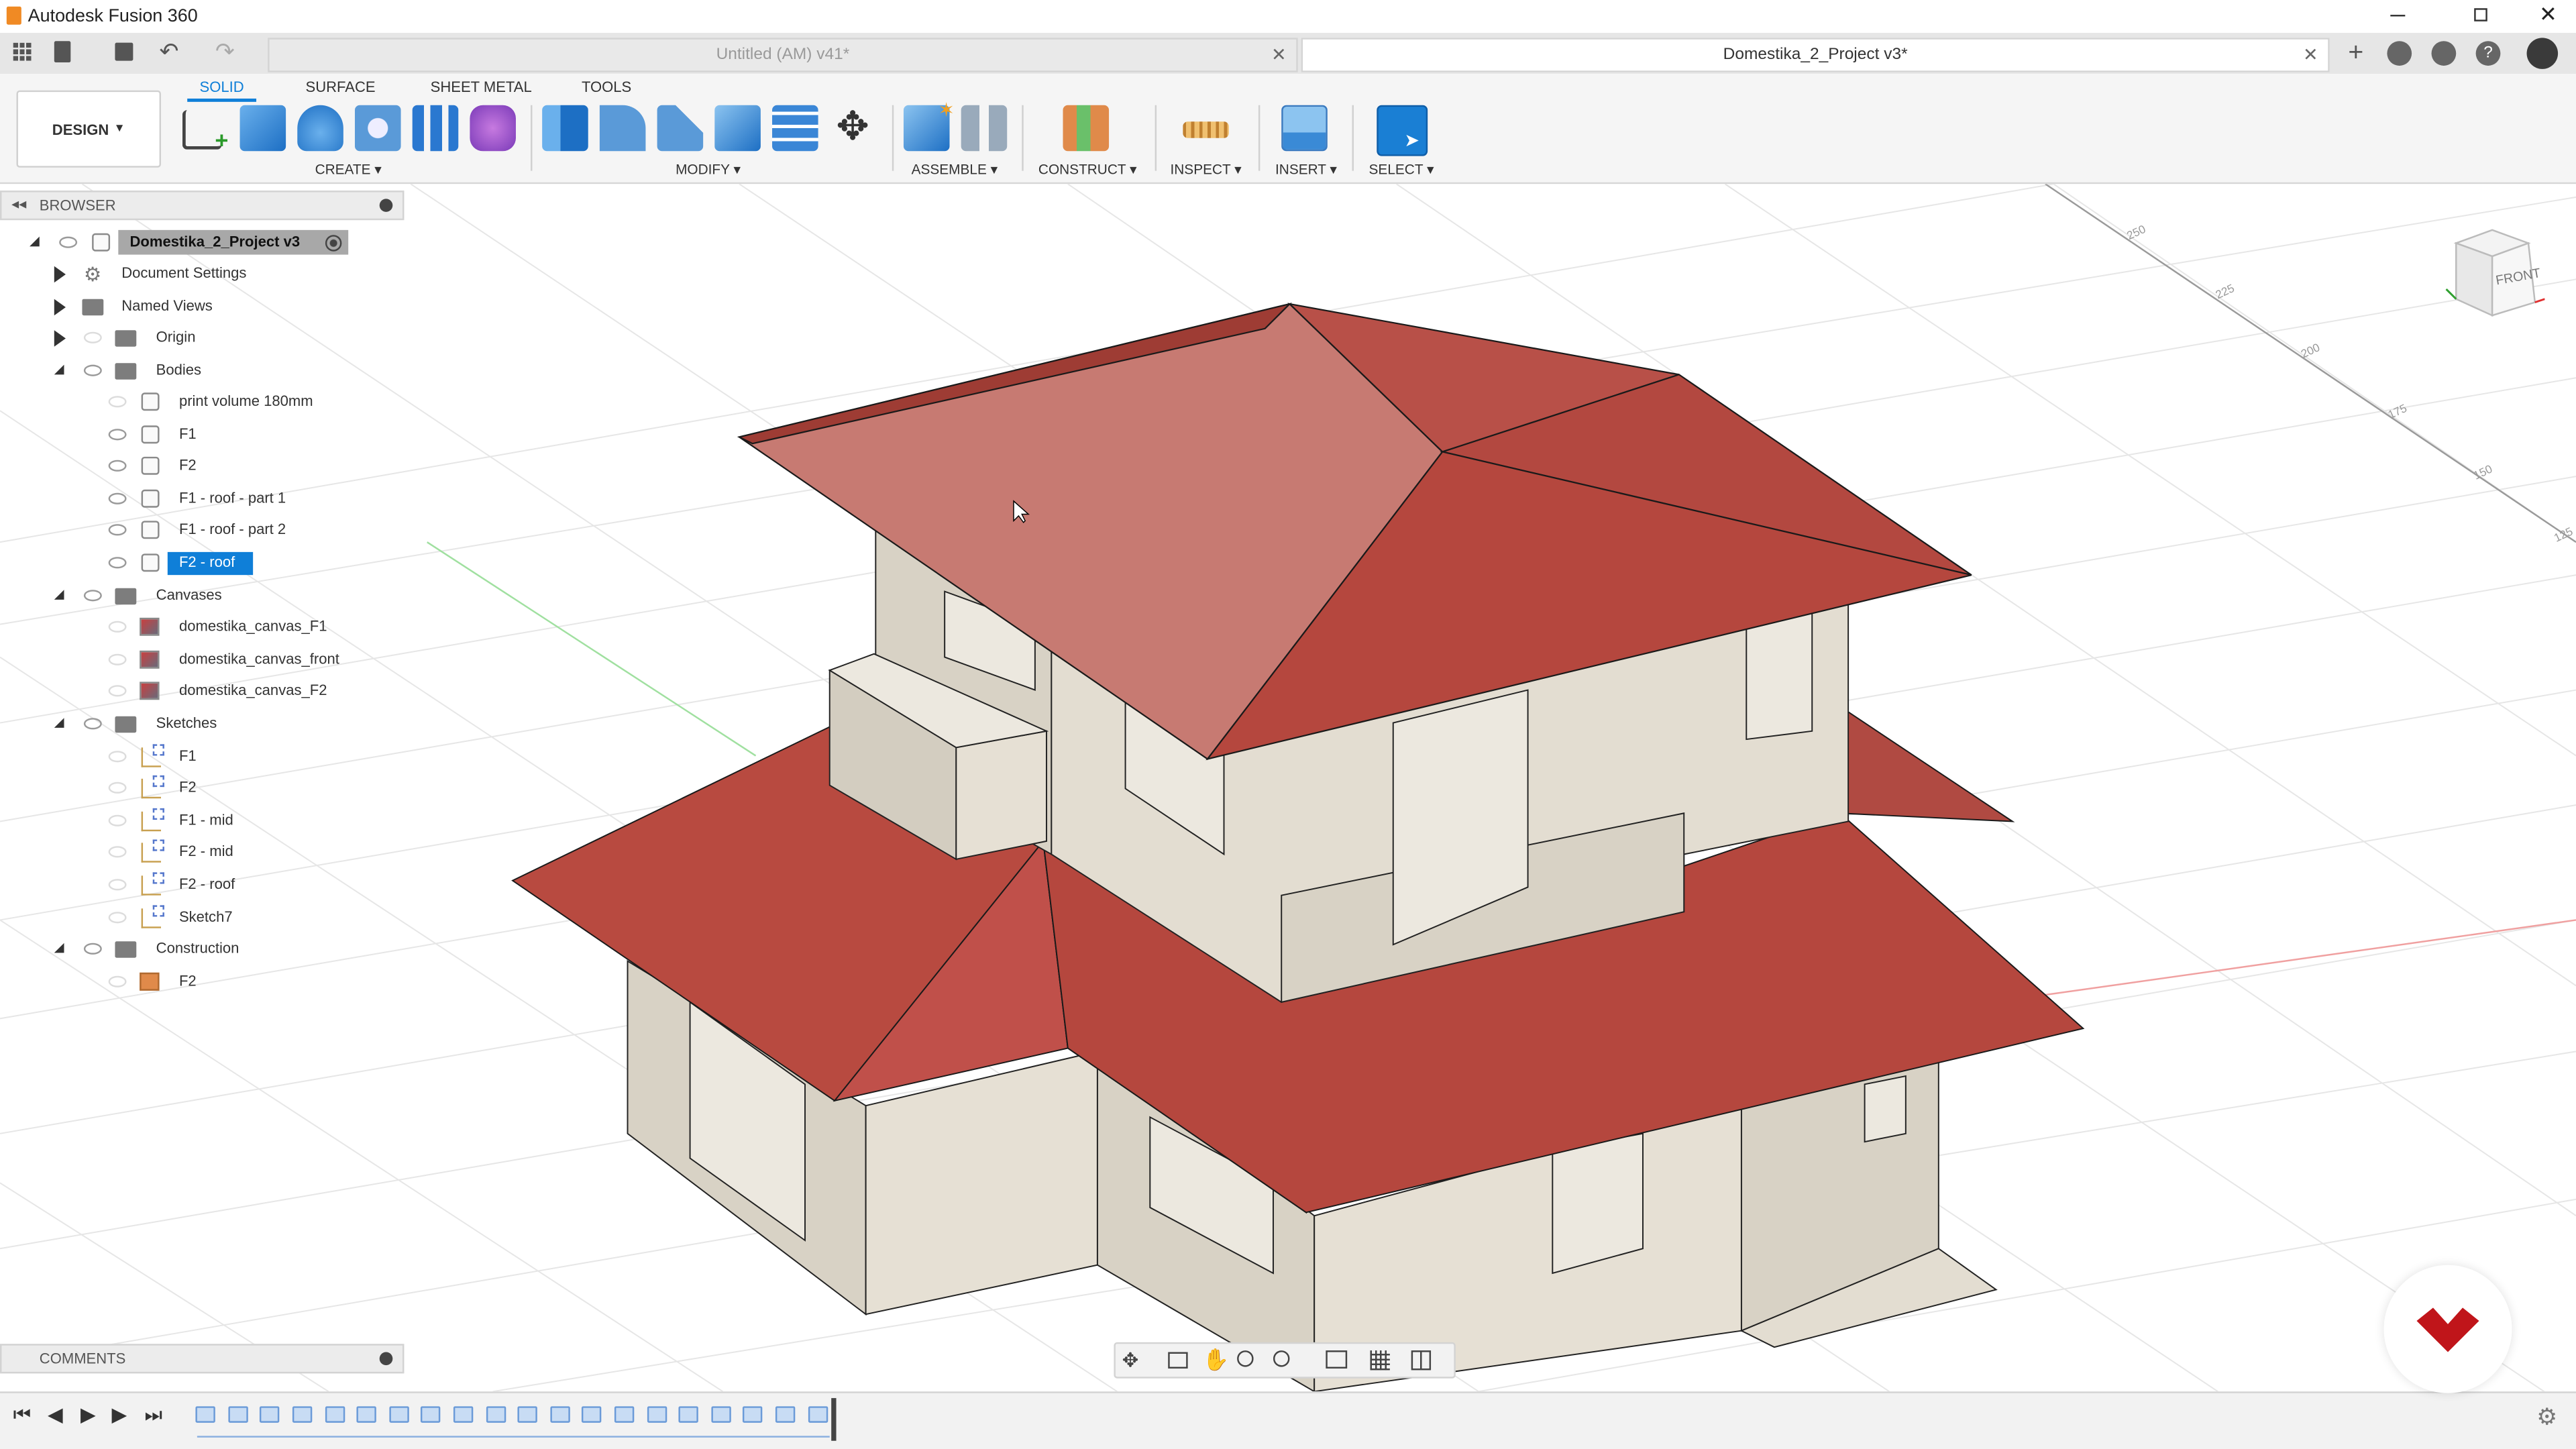  I want to click on collapse-panel-icon: ◂◂, so click(18, 204).